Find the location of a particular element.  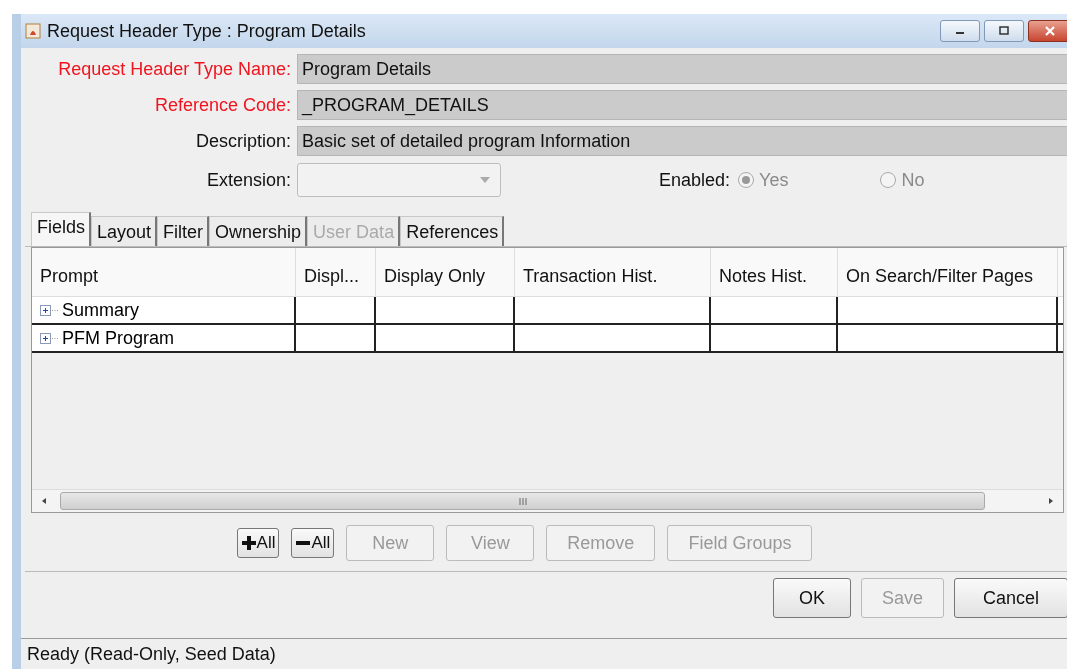

tab: Filter is located at coordinates (183, 231).